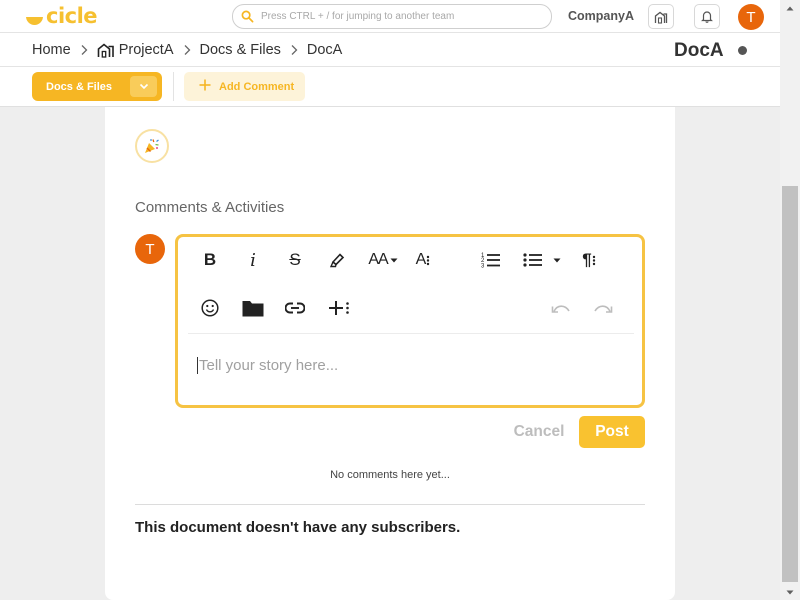 The height and width of the screenshot is (600, 800). Describe the element at coordinates (209, 87) in the screenshot. I see `plus-icon` at that location.